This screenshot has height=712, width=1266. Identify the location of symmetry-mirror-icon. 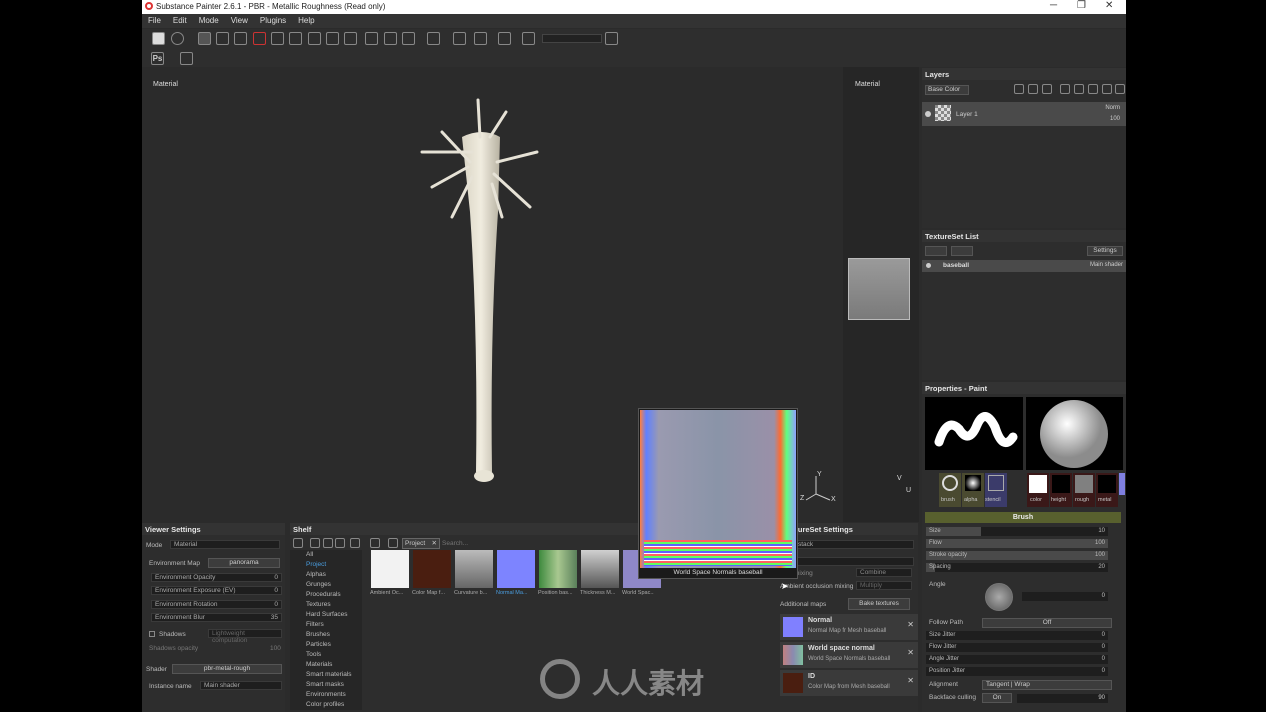
(390, 38).